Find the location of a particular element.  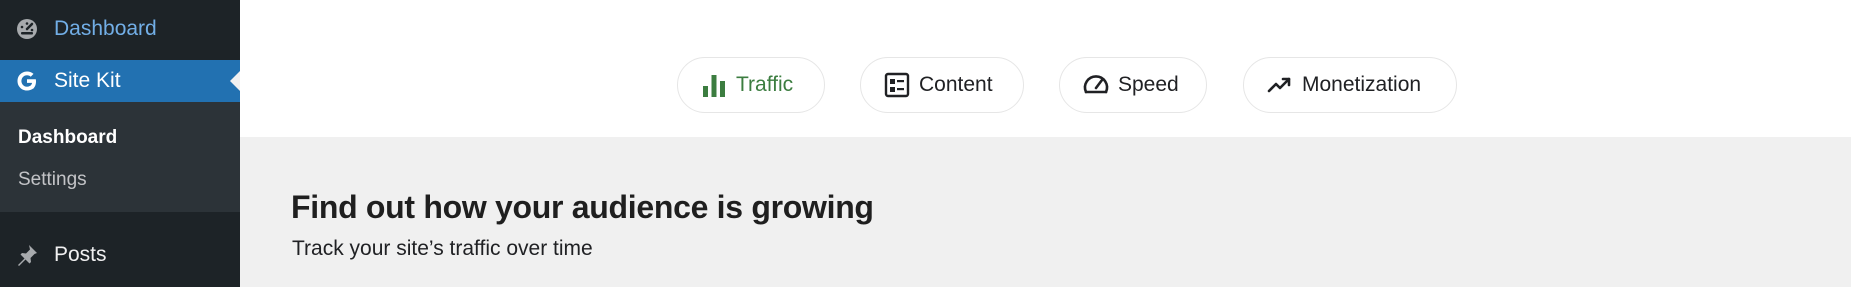

trending-up-icon is located at coordinates (1280, 85).